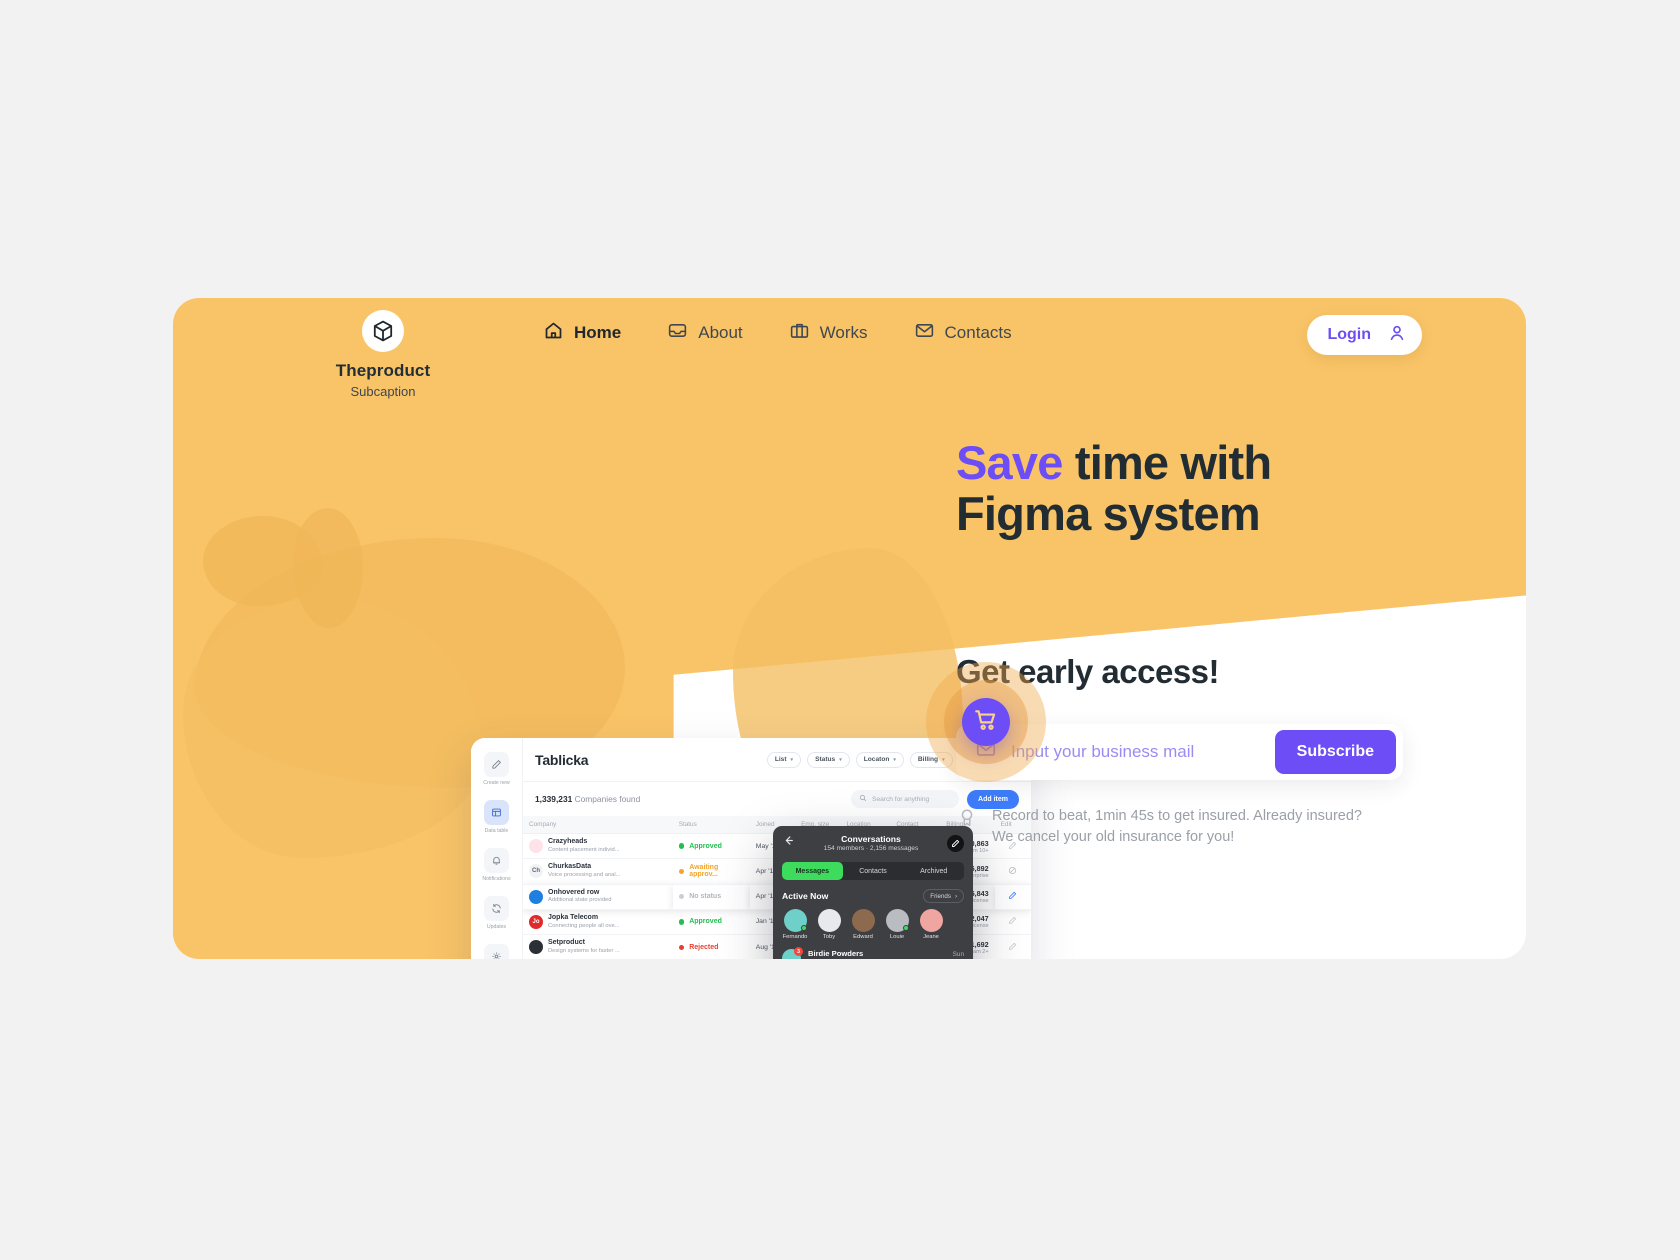 The height and width of the screenshot is (1260, 1680). What do you see at coordinates (705, 333) in the screenshot?
I see `nav-item-about: About` at bounding box center [705, 333].